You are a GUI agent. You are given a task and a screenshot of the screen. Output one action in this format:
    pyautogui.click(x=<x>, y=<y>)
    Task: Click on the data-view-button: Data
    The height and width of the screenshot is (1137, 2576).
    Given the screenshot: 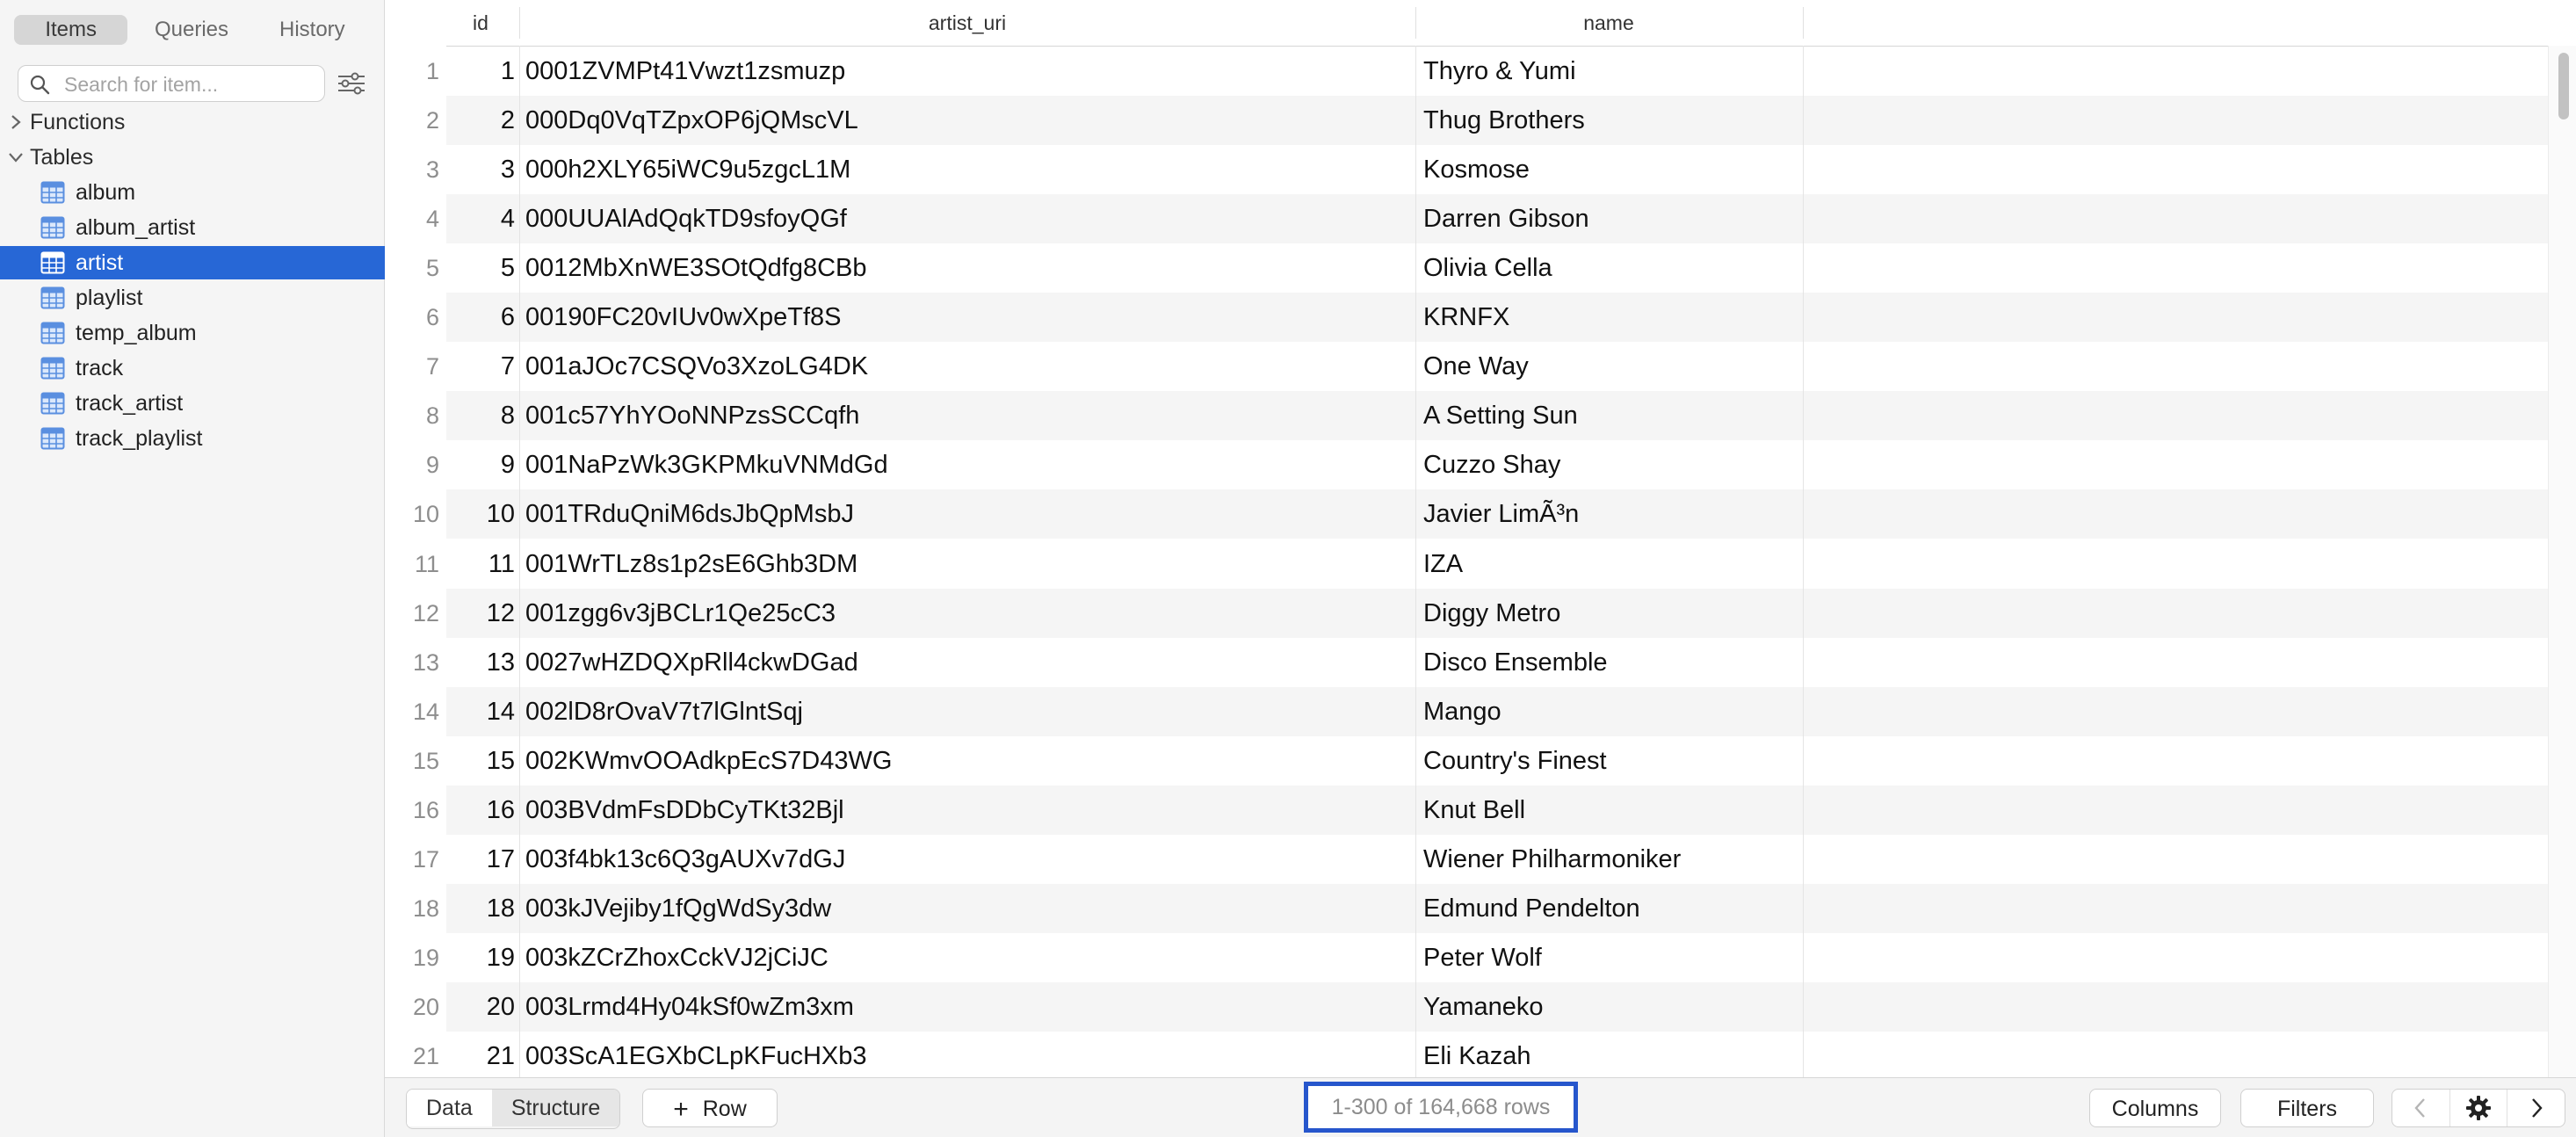 What is the action you would take?
    pyautogui.click(x=449, y=1108)
    